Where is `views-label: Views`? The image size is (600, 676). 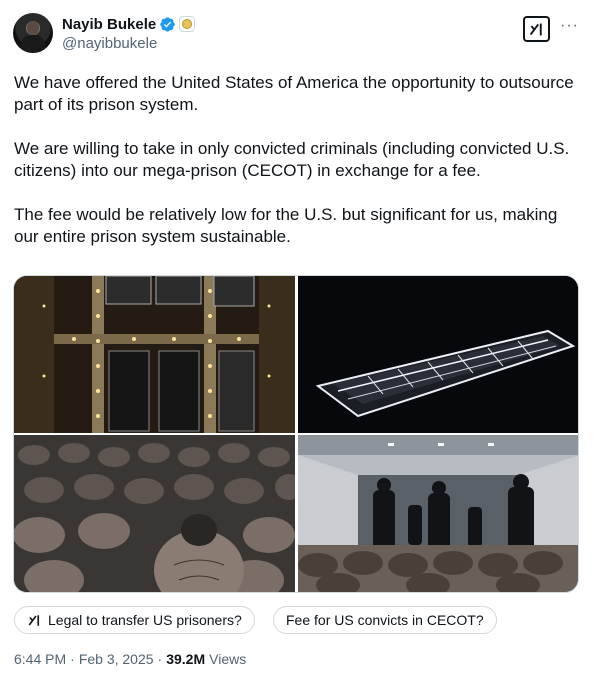 views-label: Views is located at coordinates (228, 659).